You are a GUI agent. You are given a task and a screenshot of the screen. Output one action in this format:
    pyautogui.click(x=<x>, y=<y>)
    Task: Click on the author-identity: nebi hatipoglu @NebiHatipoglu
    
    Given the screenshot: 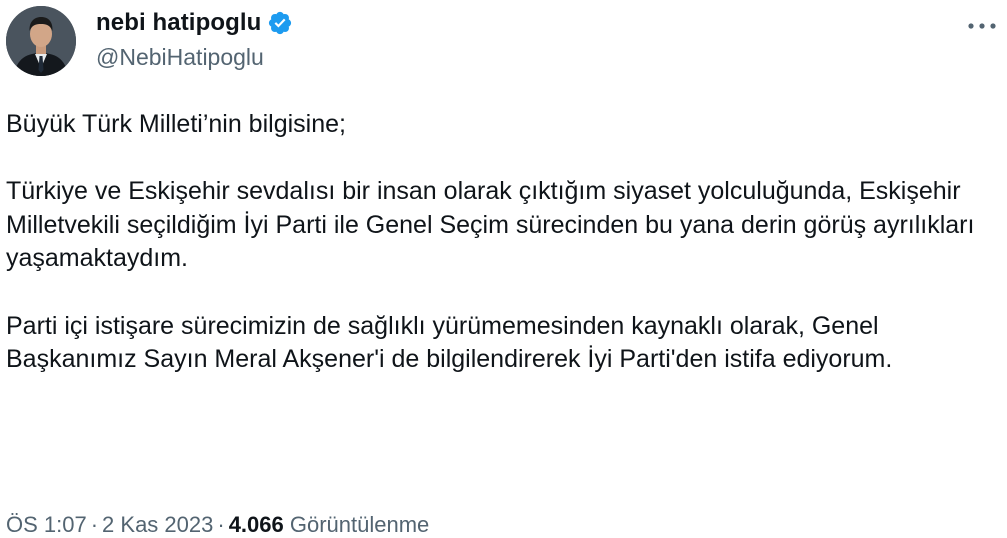 What is the action you would take?
    pyautogui.click(x=194, y=38)
    